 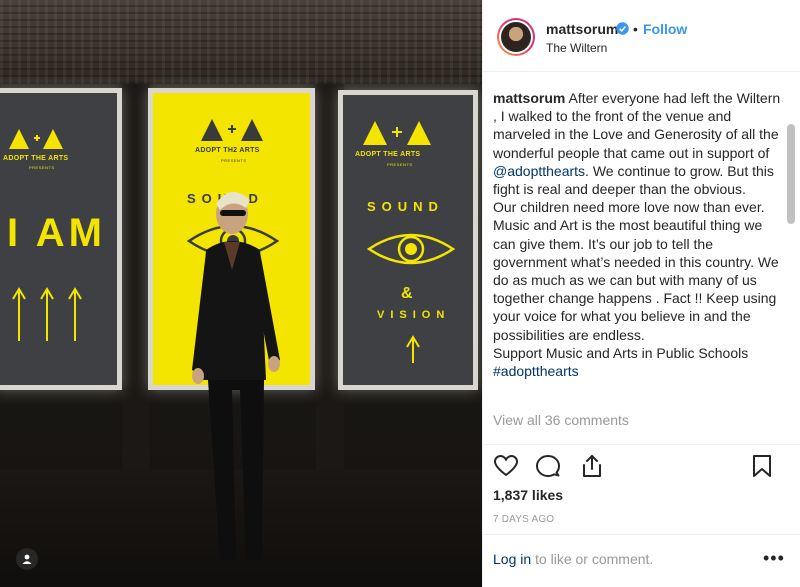 I want to click on poster-amp-text: &, so click(x=407, y=293).